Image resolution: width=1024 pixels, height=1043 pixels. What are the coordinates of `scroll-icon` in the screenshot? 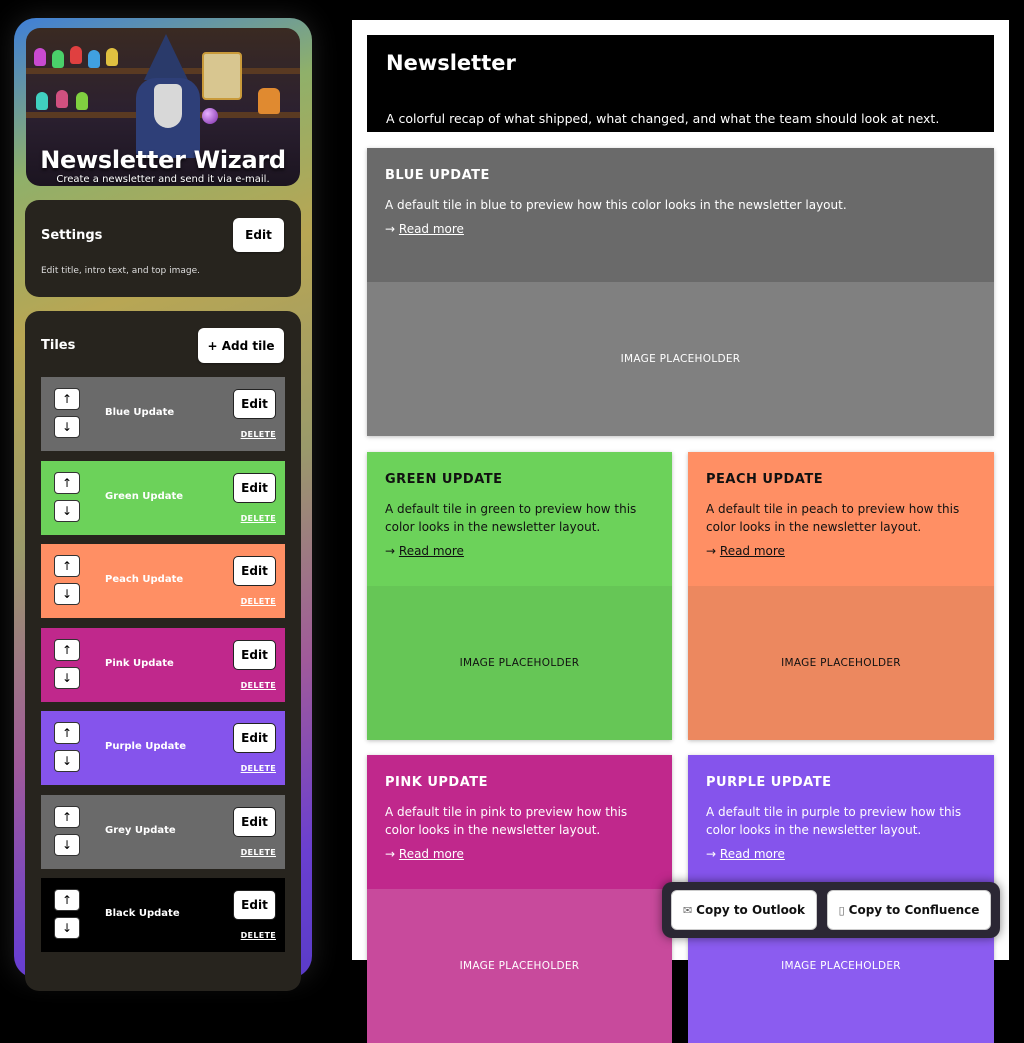 It's located at (222, 76).